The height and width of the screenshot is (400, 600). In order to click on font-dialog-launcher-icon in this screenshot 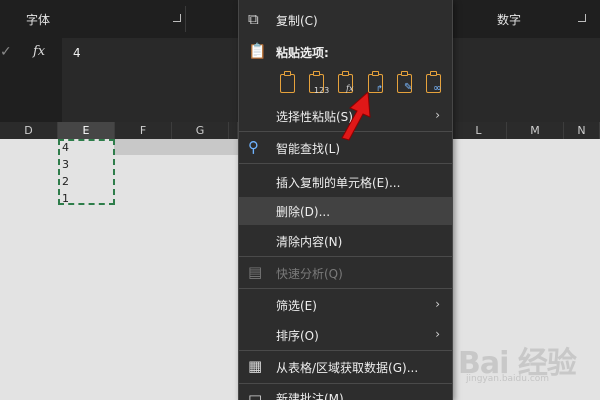, I will do `click(177, 18)`.